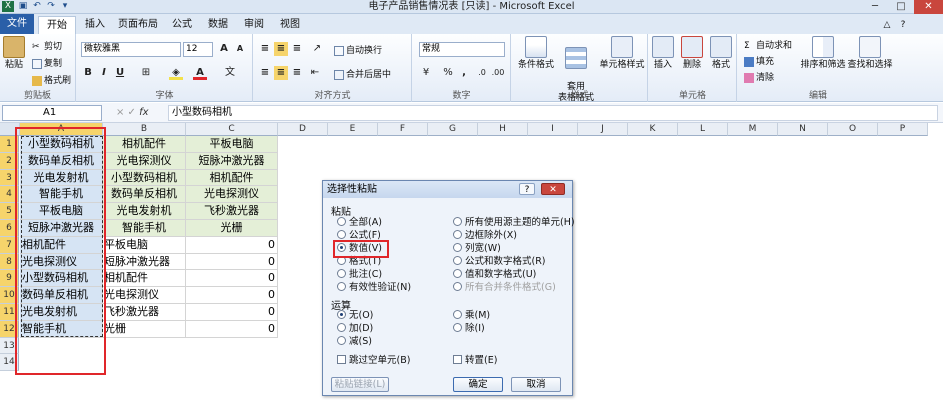  I want to click on column-header: O, so click(853, 129).